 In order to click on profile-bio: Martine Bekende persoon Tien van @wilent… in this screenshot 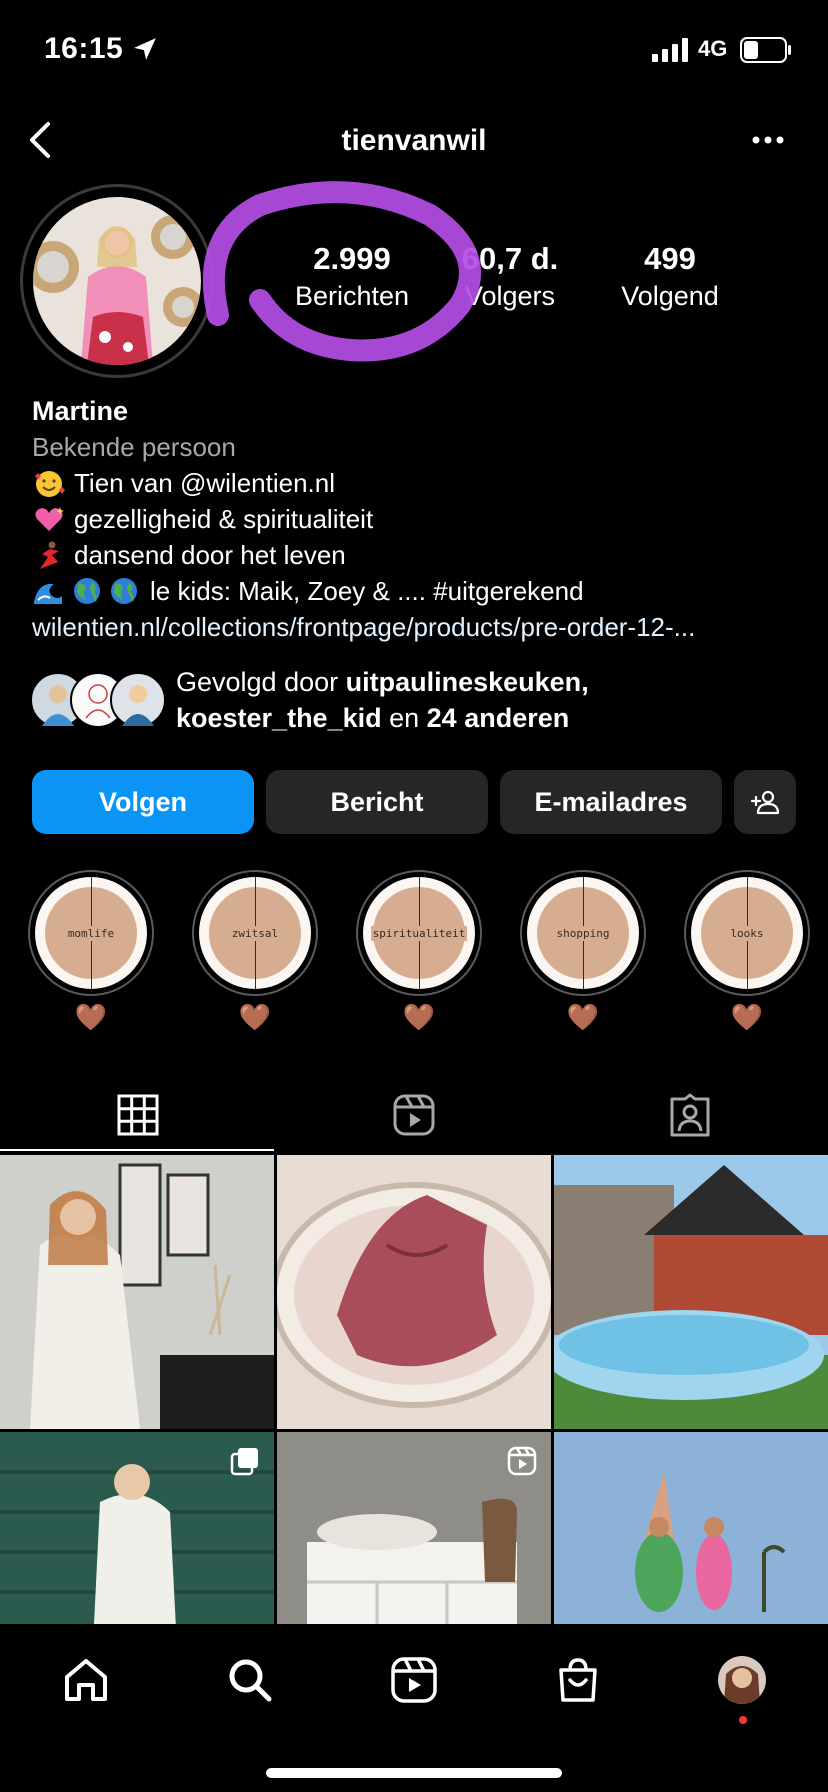, I will do `click(422, 519)`.